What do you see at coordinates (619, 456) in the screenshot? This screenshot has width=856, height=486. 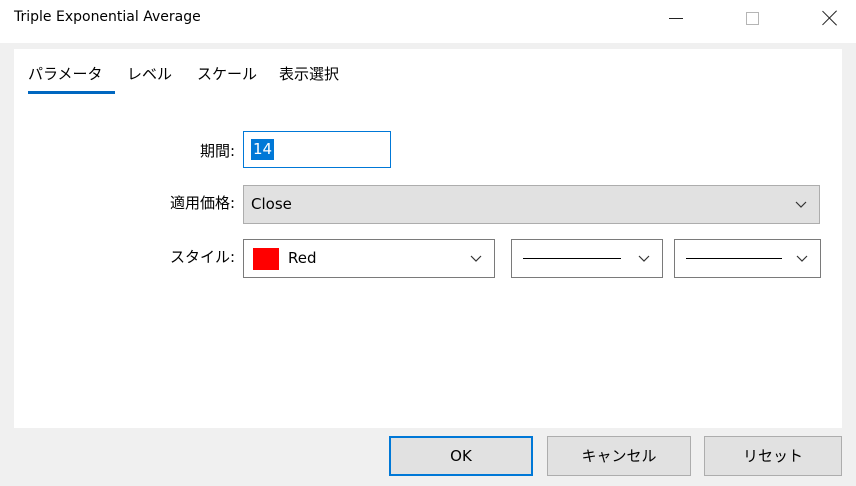 I see `cancel-button: キャンセル` at bounding box center [619, 456].